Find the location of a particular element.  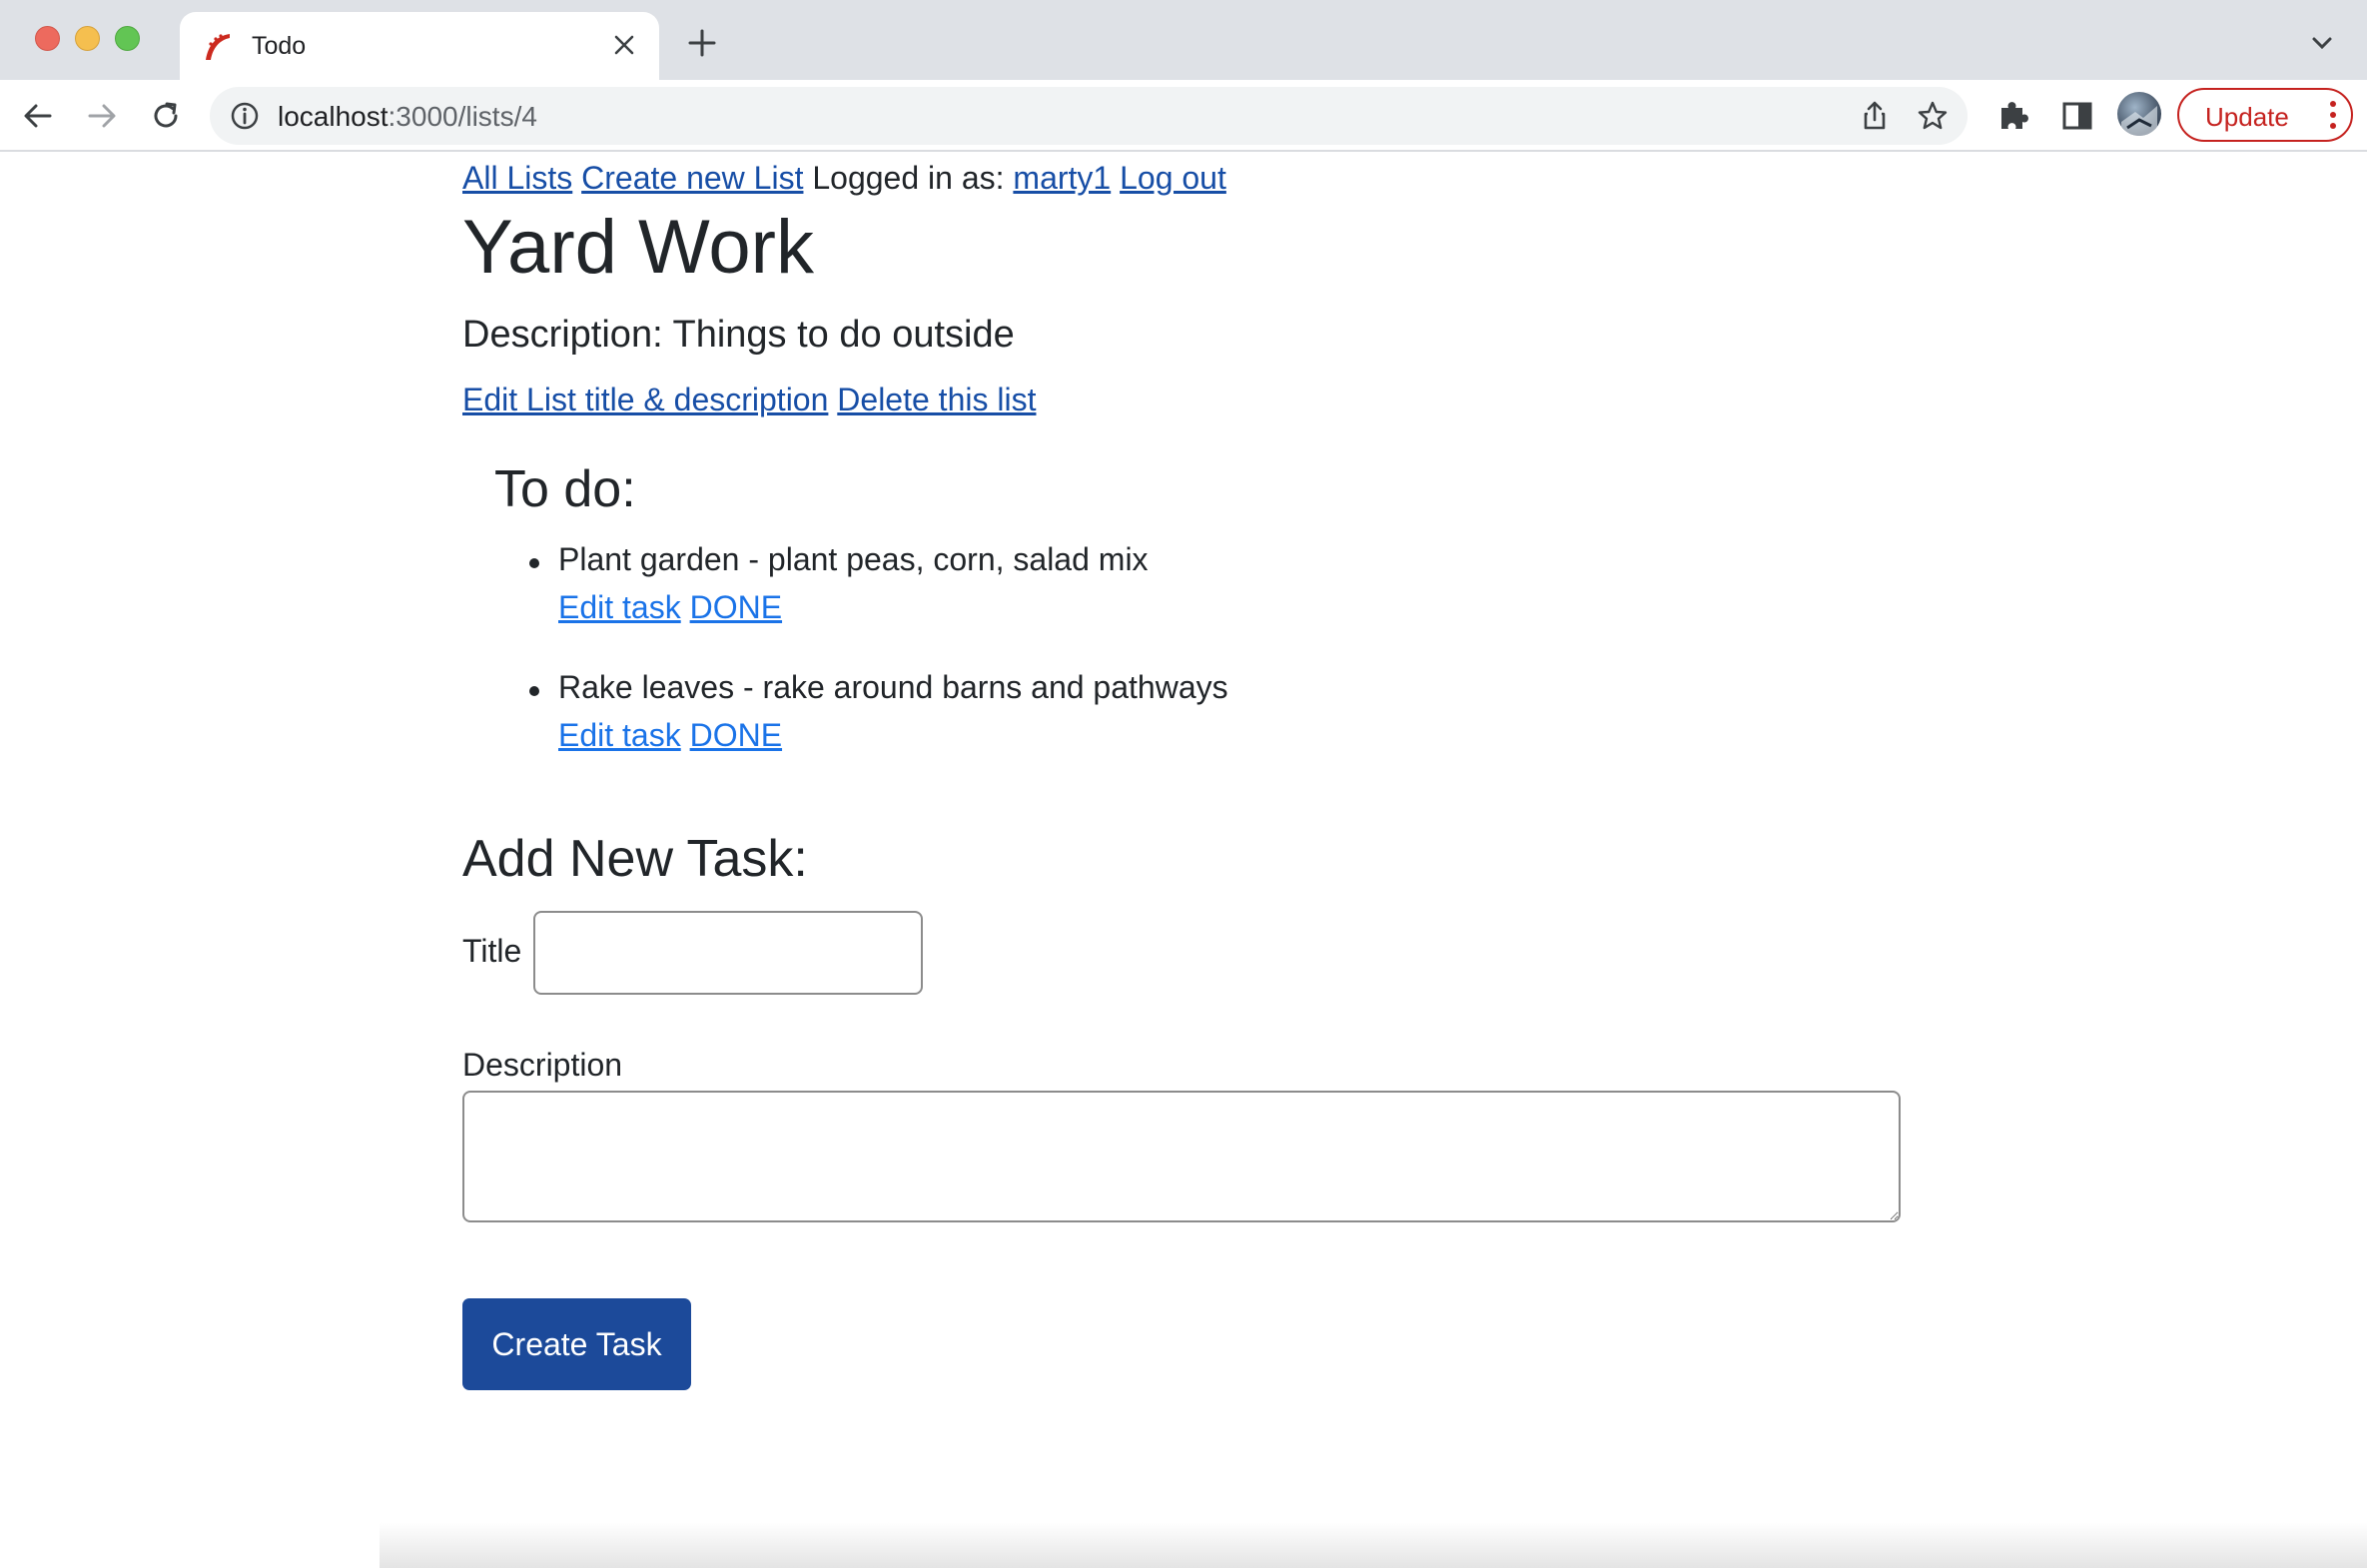

close-tab-button is located at coordinates (624, 45).